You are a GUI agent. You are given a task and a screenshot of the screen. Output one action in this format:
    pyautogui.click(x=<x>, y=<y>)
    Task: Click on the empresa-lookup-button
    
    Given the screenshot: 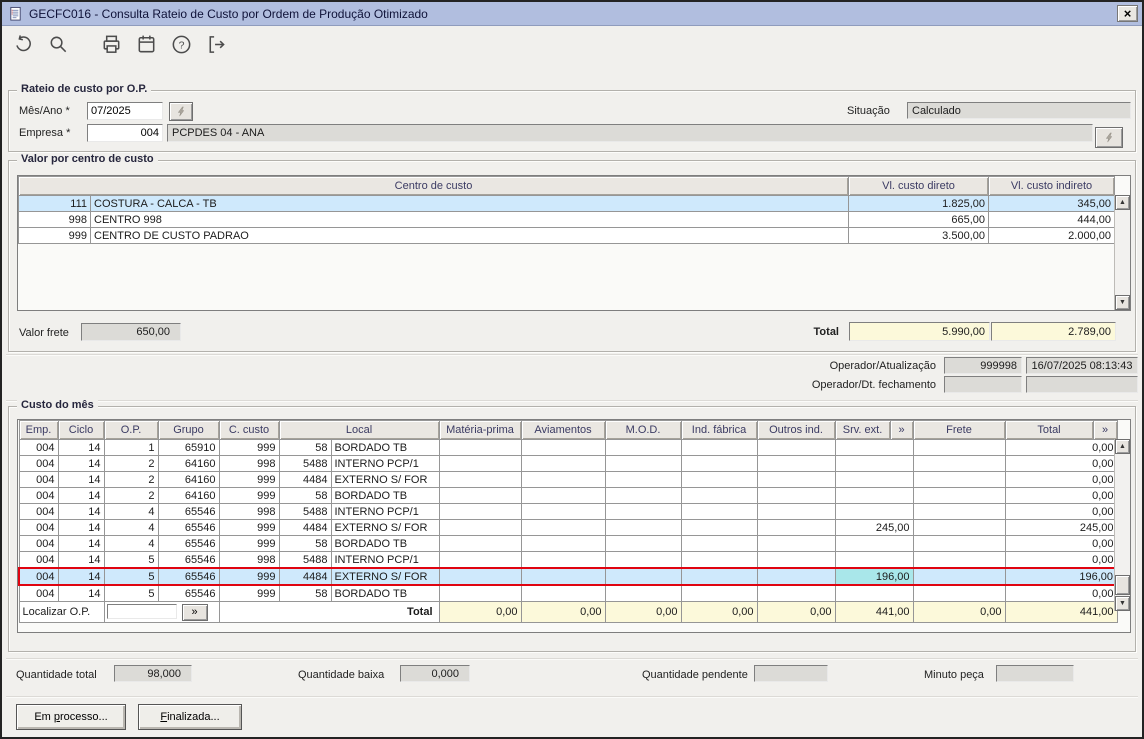 What is the action you would take?
    pyautogui.click(x=1109, y=137)
    